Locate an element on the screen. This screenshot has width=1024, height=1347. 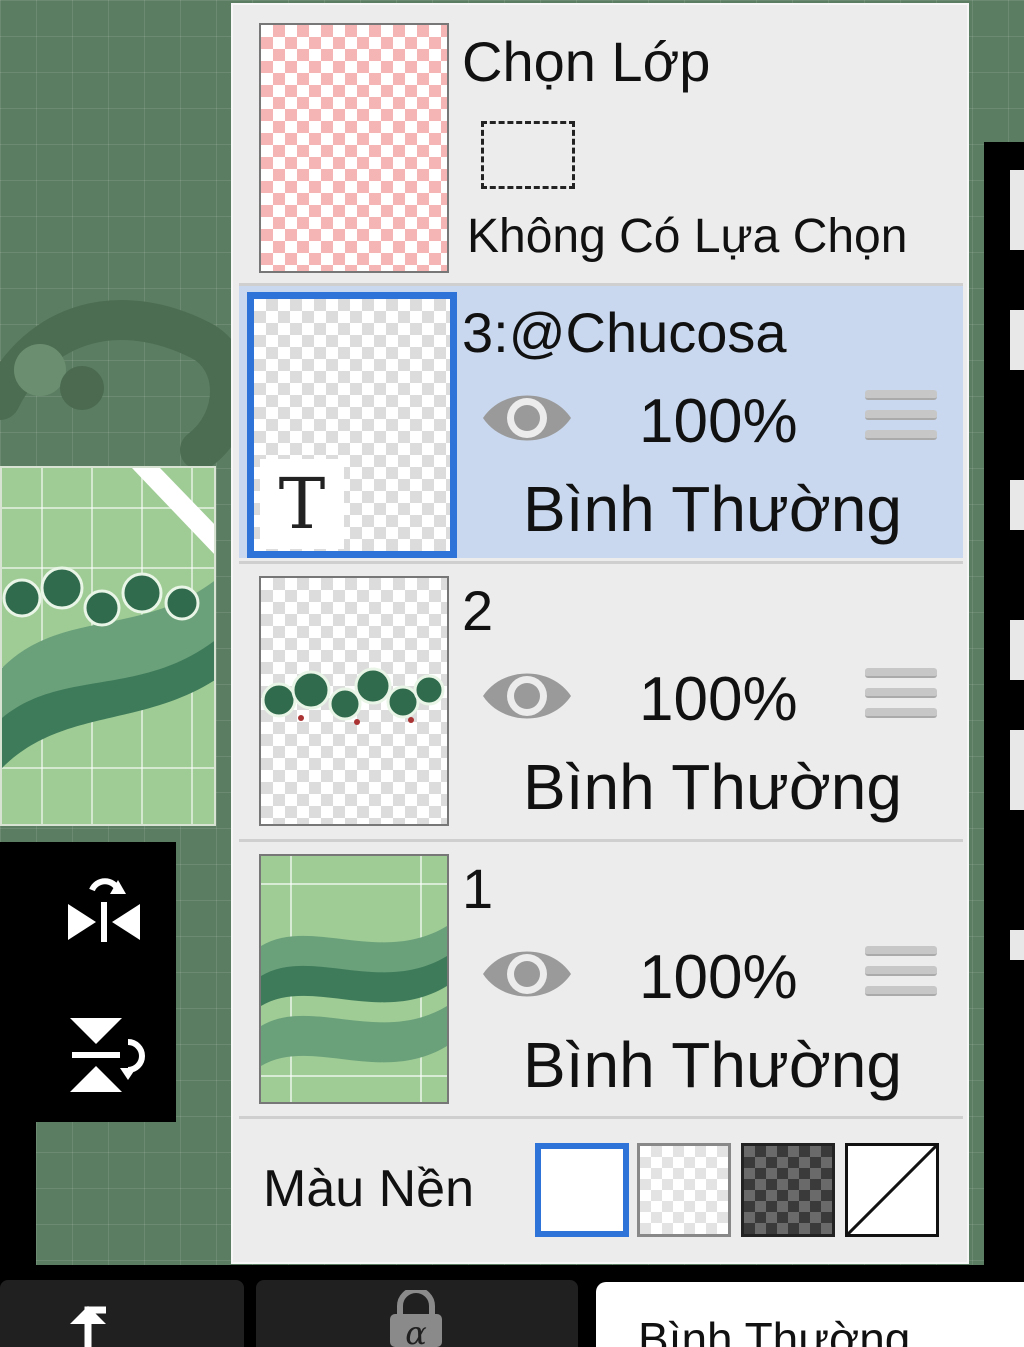
preview-artwork is located at coordinates (108, 646).